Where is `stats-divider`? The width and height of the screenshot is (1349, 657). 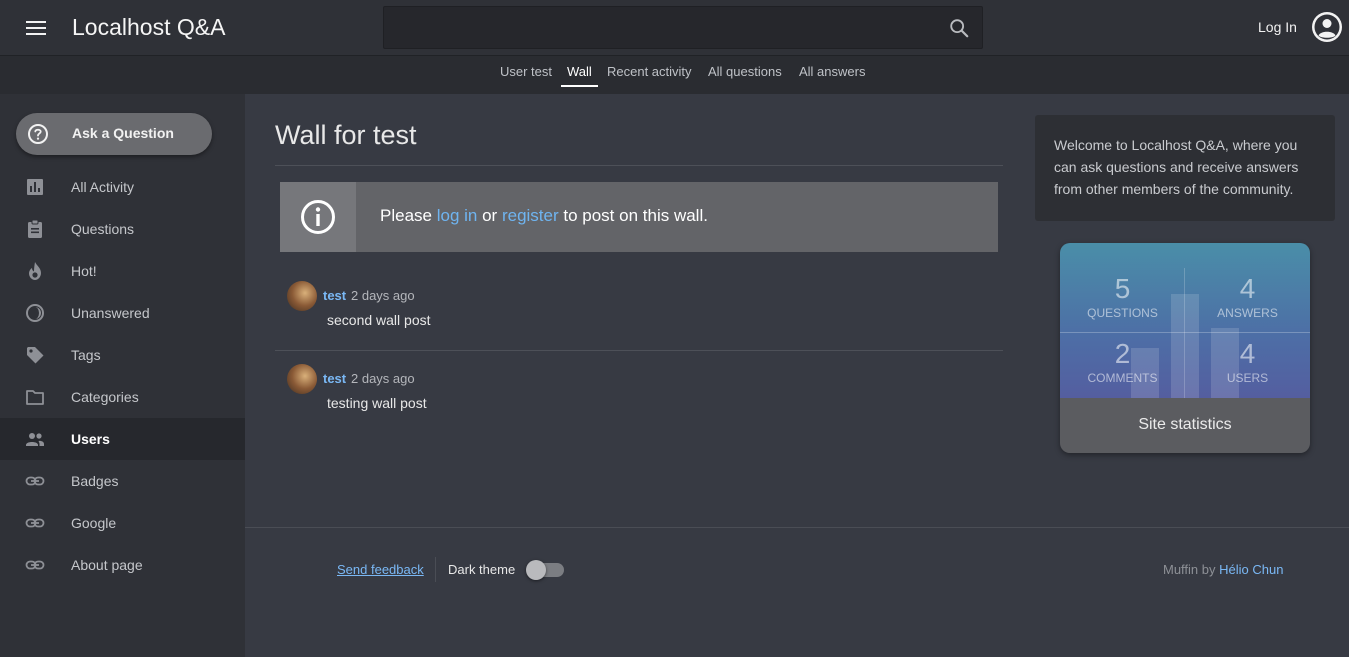 stats-divider is located at coordinates (1185, 332).